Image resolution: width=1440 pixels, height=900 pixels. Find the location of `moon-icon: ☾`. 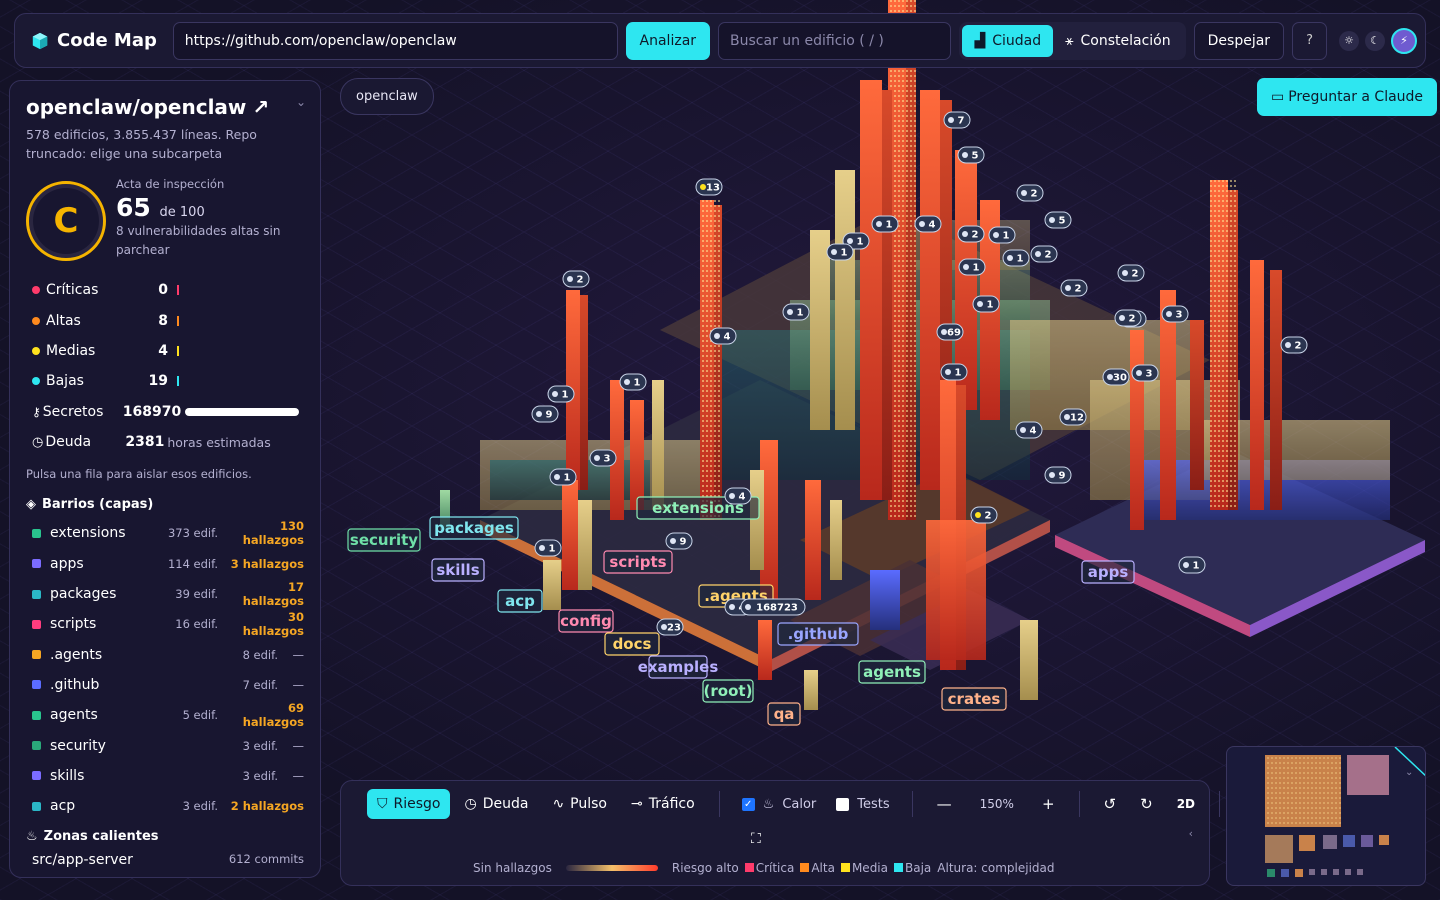

moon-icon: ☾ is located at coordinates (1375, 40).